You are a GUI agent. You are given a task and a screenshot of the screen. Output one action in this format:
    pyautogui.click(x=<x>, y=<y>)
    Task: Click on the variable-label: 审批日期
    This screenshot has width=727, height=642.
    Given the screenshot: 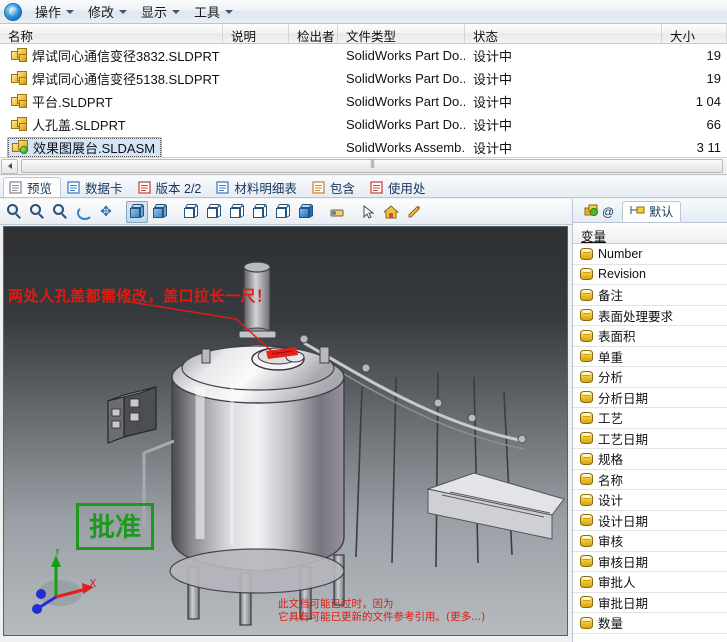 What is the action you would take?
    pyautogui.click(x=623, y=603)
    